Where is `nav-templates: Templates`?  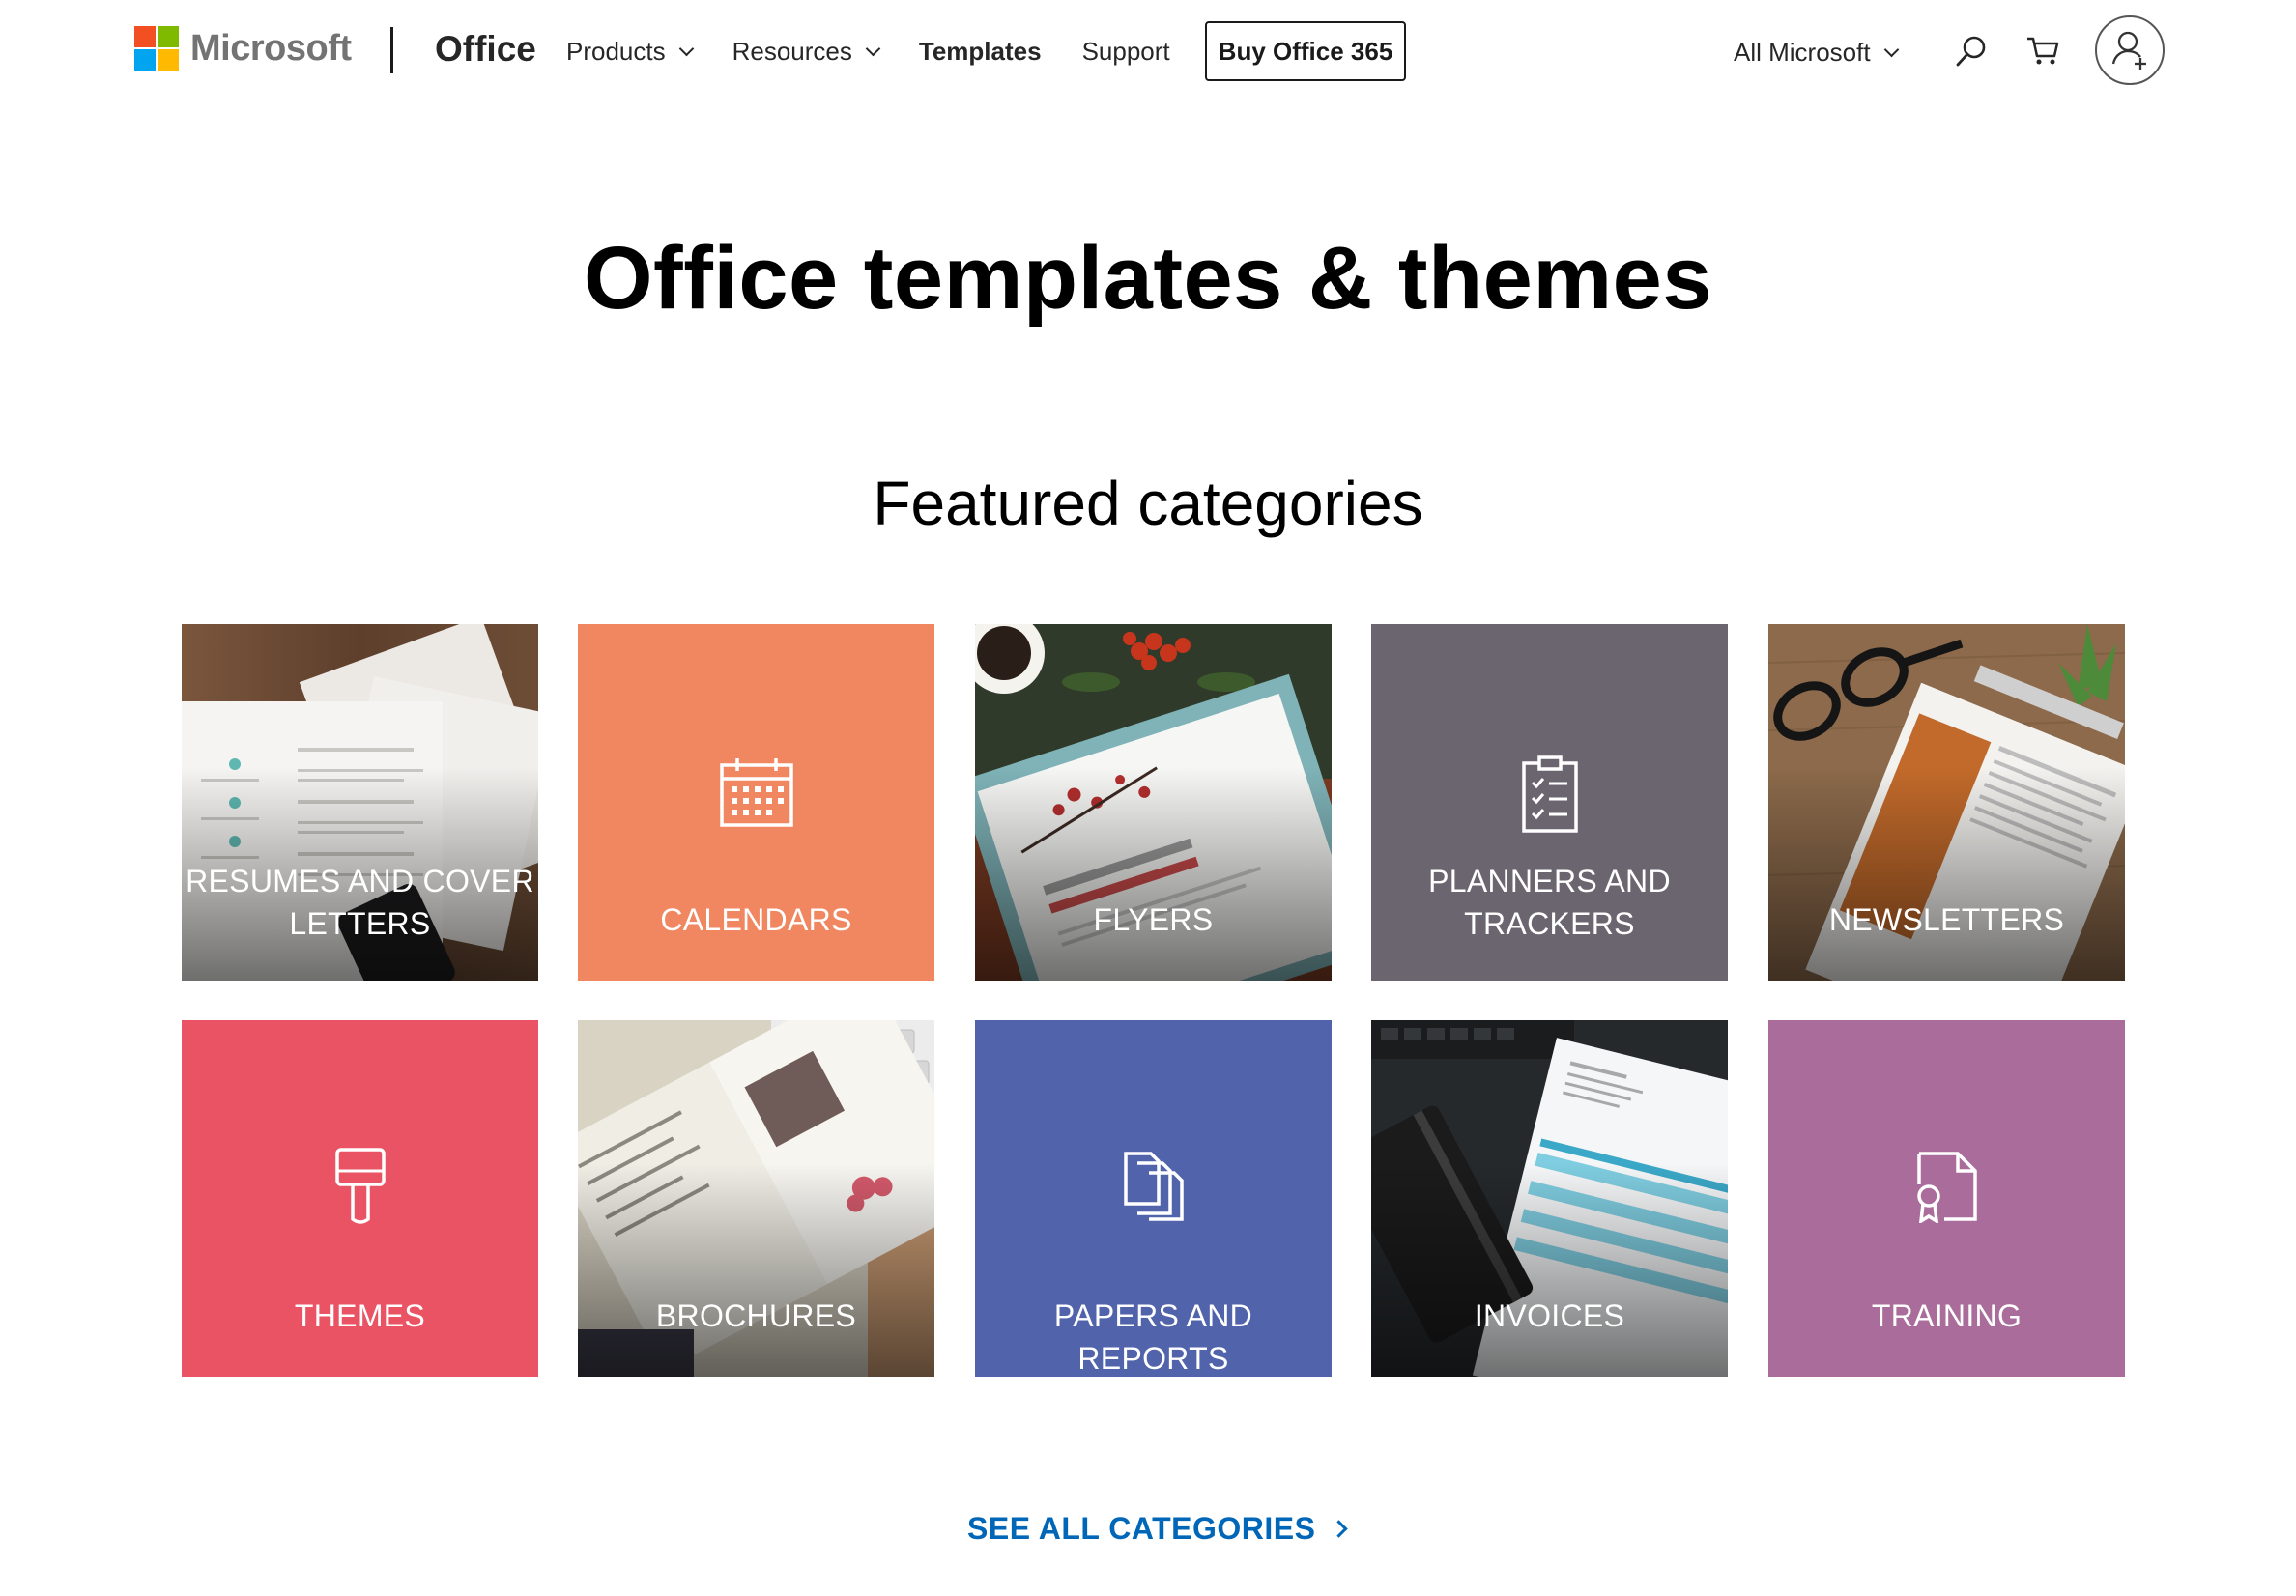
nav-templates: Templates is located at coordinates (980, 52).